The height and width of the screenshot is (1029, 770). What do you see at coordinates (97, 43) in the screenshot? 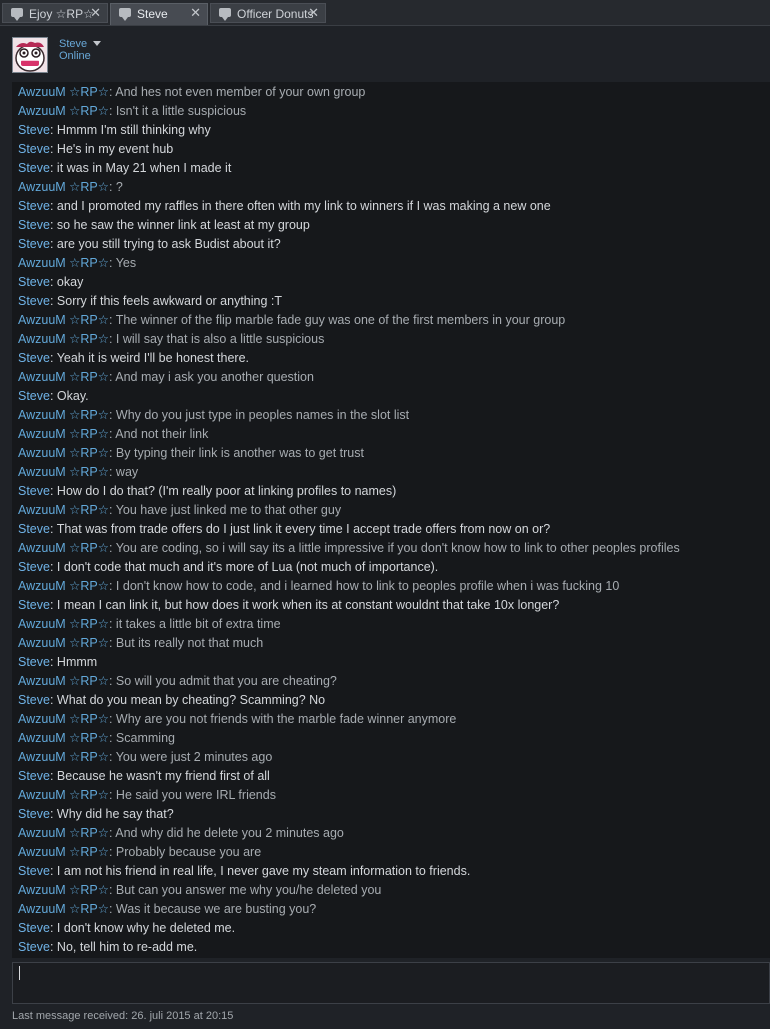
I see `chevron-down-icon` at bounding box center [97, 43].